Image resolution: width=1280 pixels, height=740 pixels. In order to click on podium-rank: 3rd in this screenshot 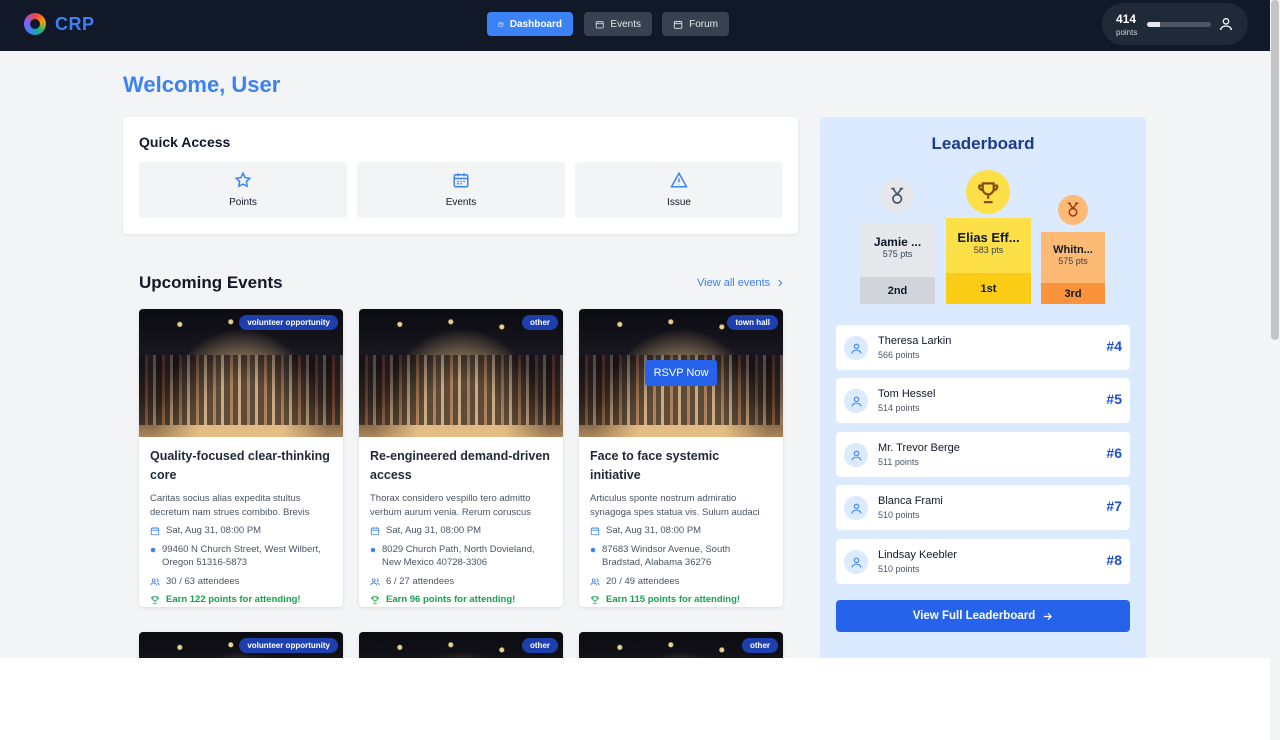, I will do `click(1073, 293)`.